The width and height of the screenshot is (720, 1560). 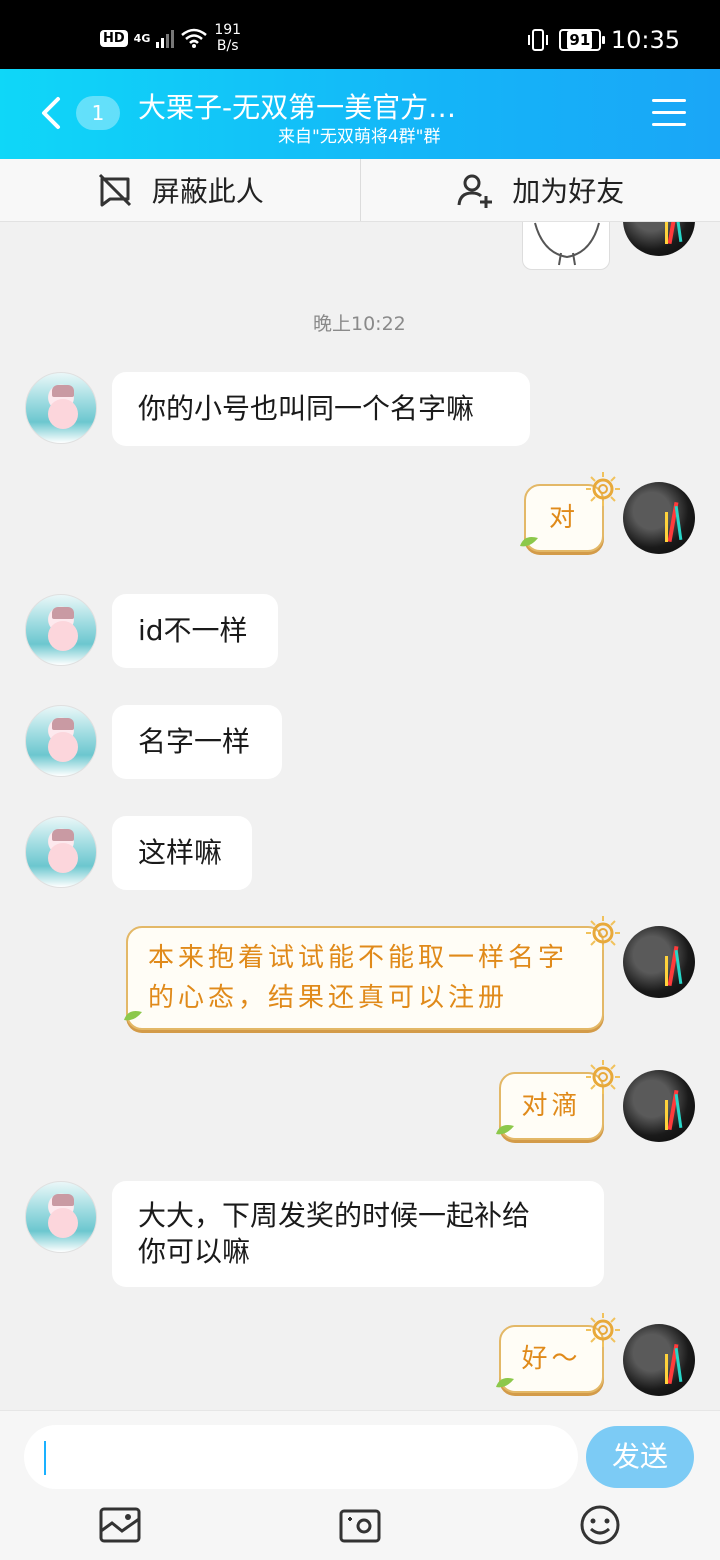 I want to click on send-button: 发送, so click(x=640, y=1457).